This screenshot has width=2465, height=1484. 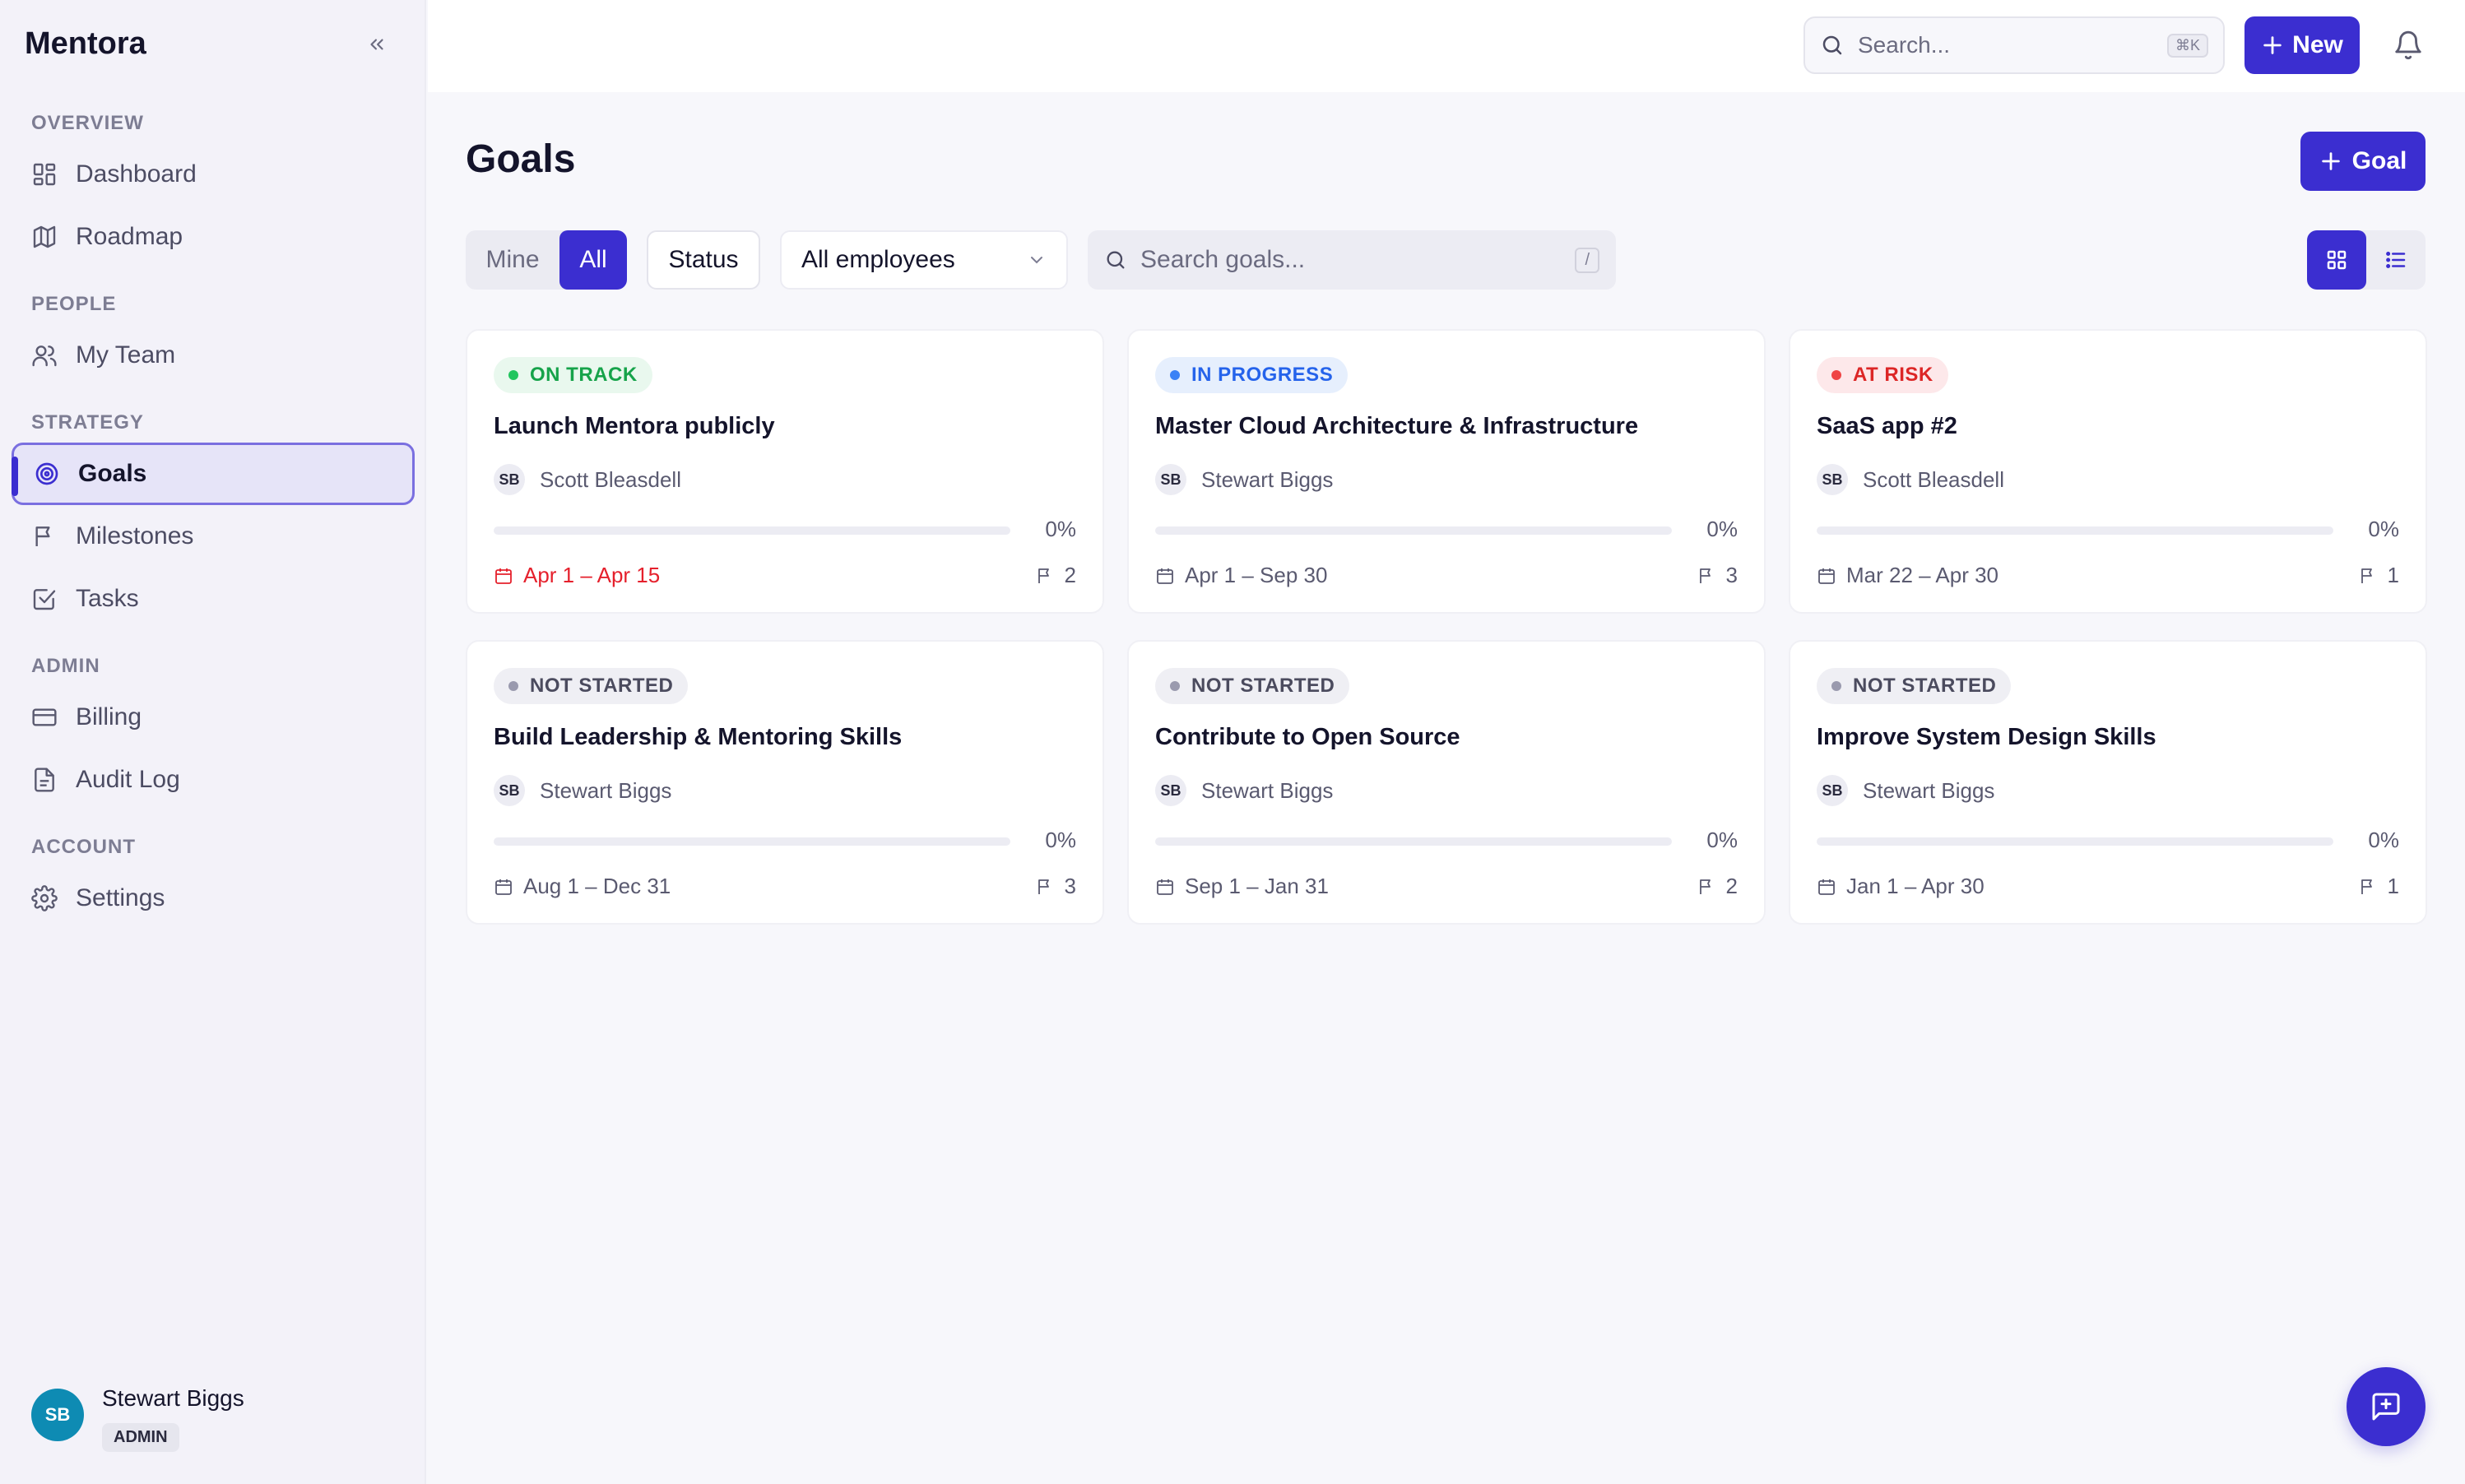 What do you see at coordinates (2363, 161) in the screenshot?
I see `add-goal-button: Goal` at bounding box center [2363, 161].